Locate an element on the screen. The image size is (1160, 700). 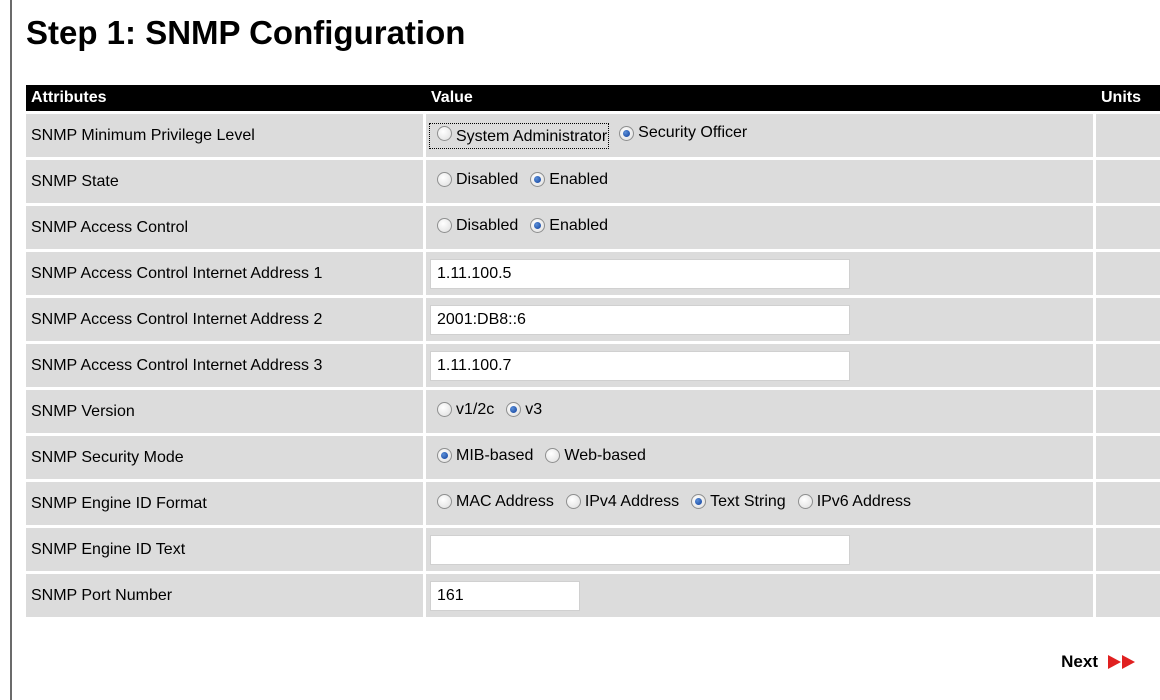
radio-option-label: System Administrator is located at coordinates (532, 136).